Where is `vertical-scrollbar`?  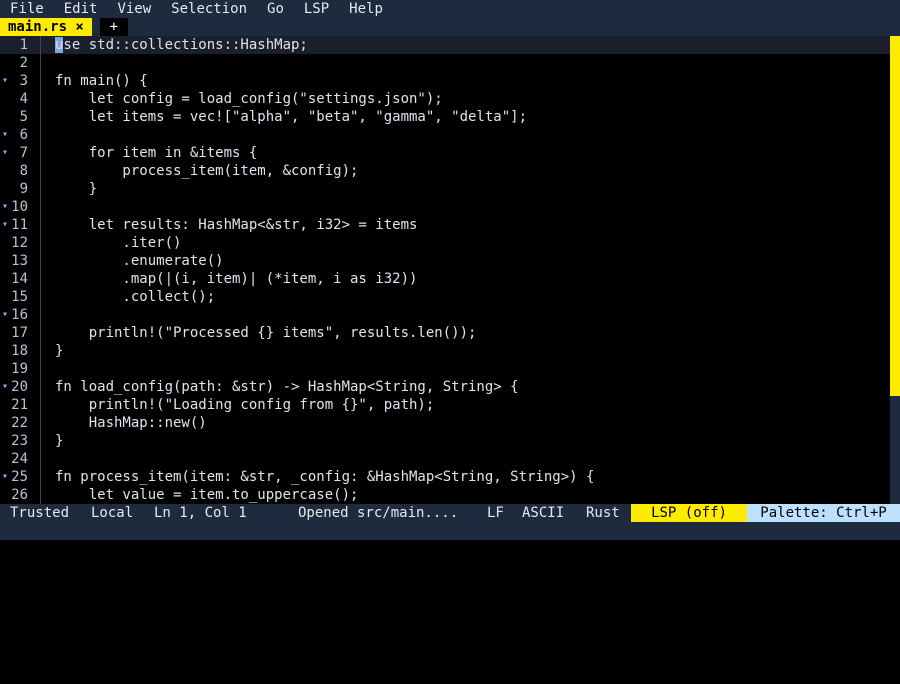
vertical-scrollbar is located at coordinates (895, 270).